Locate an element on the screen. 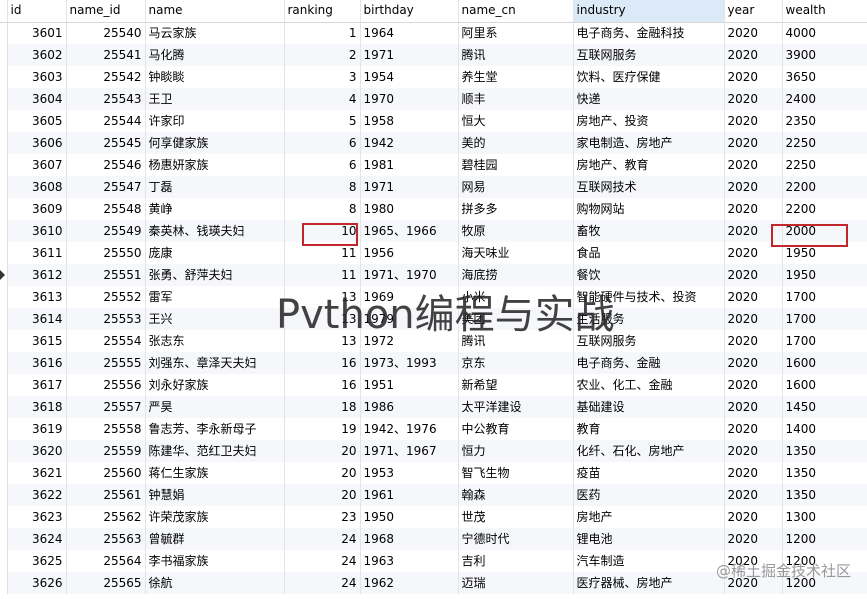  cell-wealth: 3900 is located at coordinates (824, 55).